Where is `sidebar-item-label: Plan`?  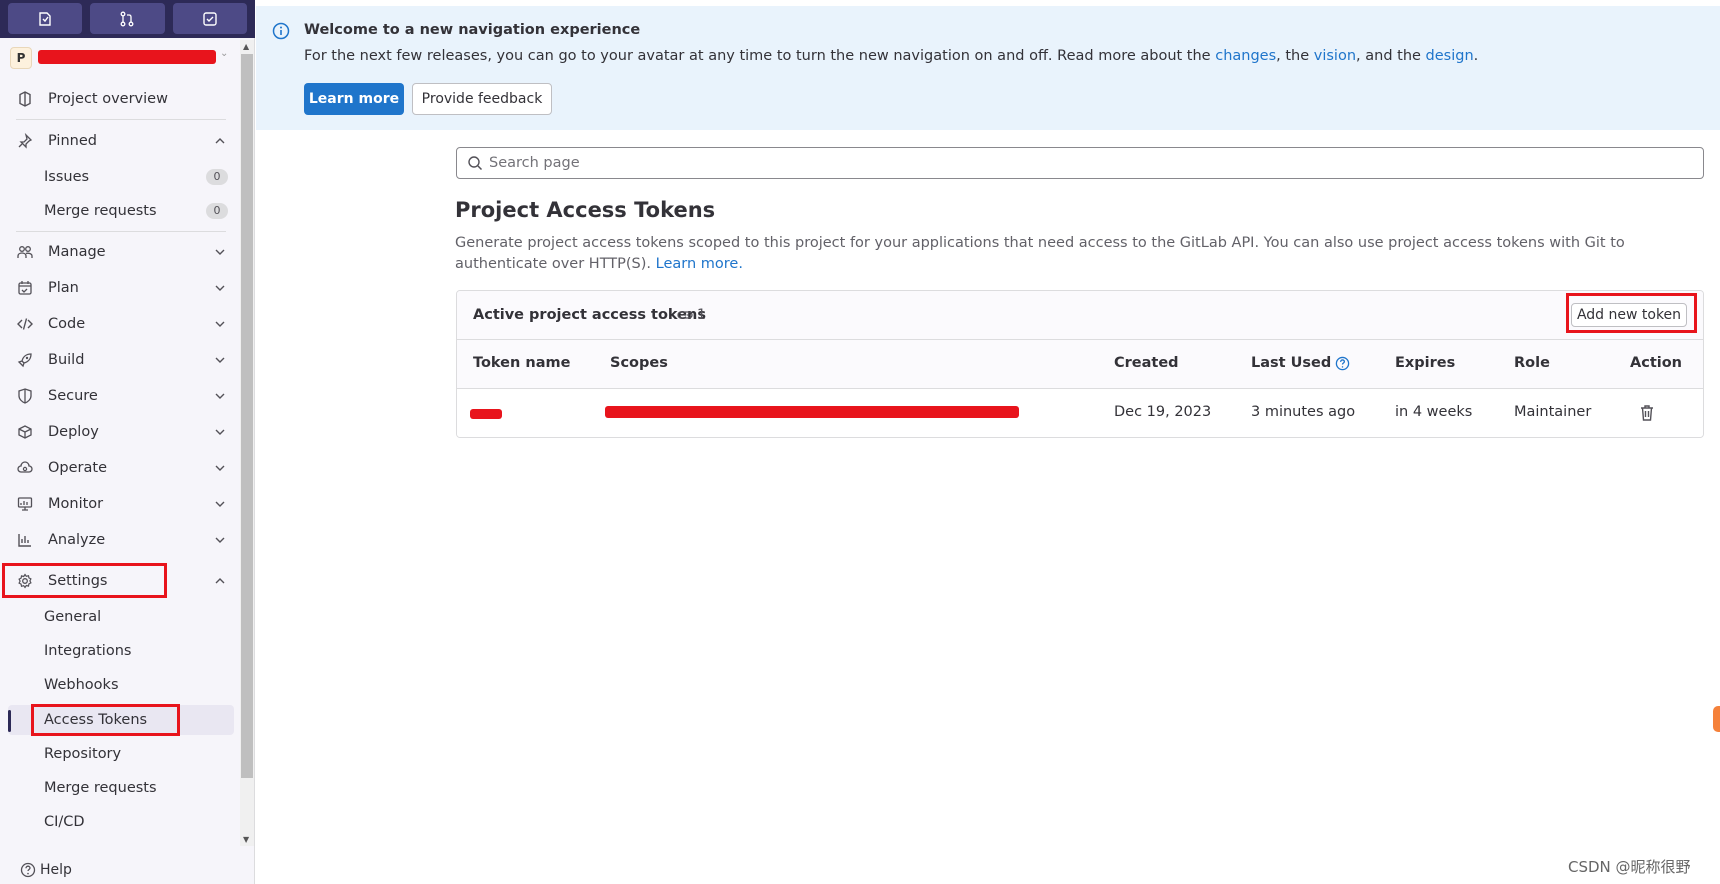
sidebar-item-label: Plan is located at coordinates (63, 288).